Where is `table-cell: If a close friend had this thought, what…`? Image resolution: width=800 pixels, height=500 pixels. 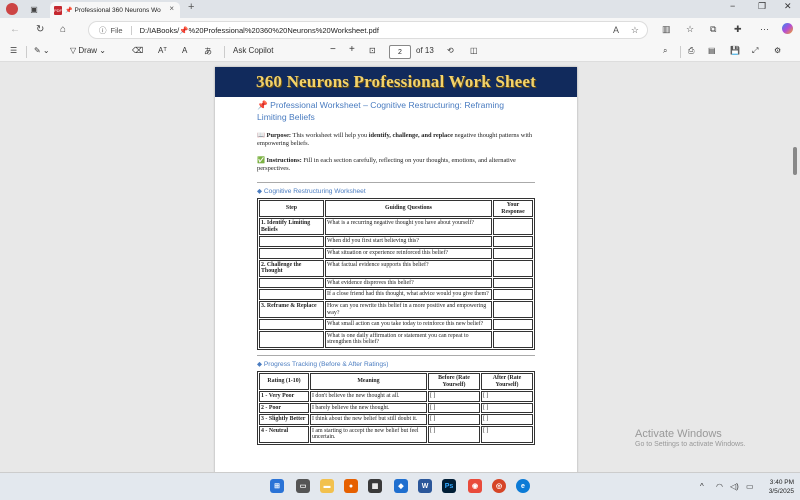
table-cell: If a close friend had this thought, what… is located at coordinates (408, 294).